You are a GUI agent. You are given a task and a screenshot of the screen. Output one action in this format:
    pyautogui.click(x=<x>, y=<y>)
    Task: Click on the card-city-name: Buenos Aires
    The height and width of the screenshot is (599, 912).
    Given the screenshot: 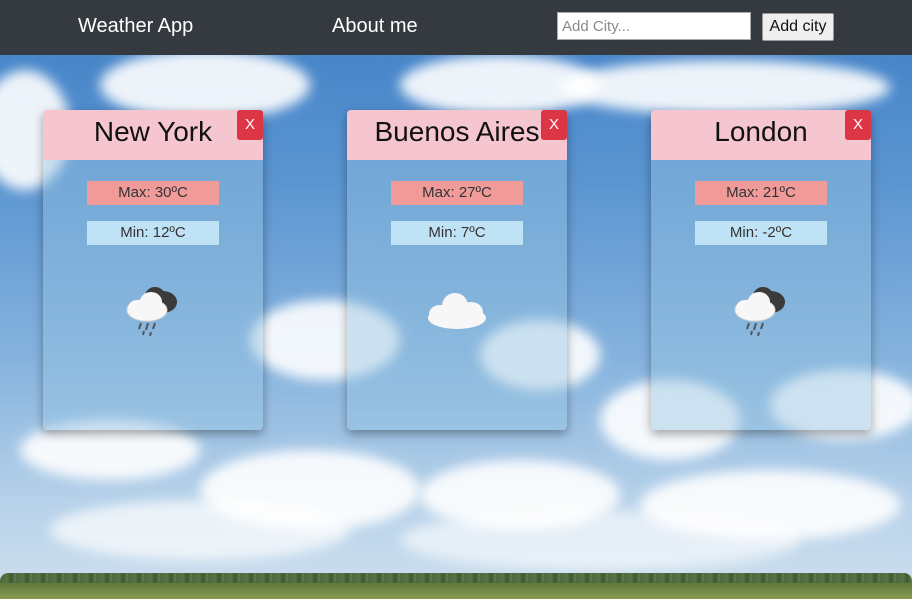 What is the action you would take?
    pyautogui.click(x=457, y=131)
    